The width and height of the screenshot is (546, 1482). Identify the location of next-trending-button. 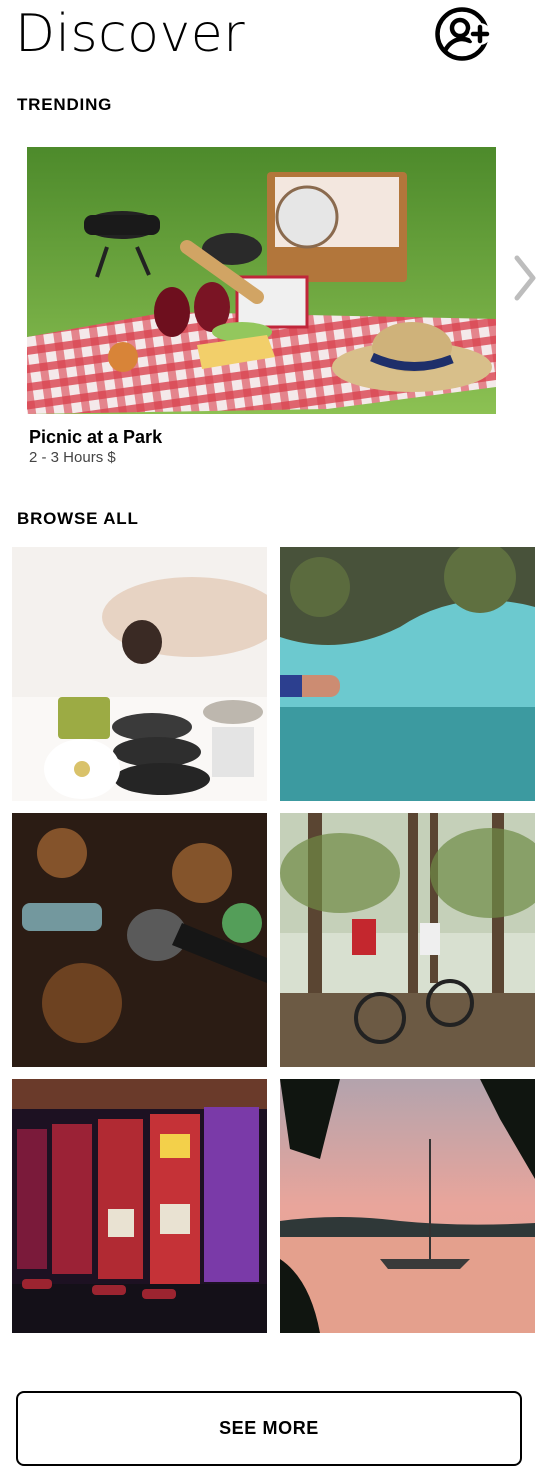
(525, 278).